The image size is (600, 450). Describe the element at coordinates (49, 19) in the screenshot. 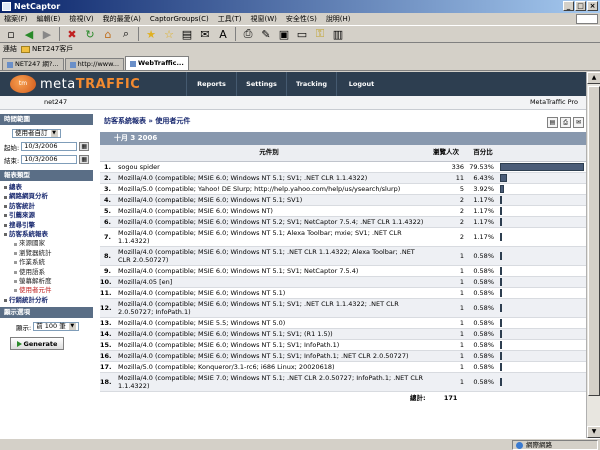

I see `menu-edit: 編輯(E)` at that location.